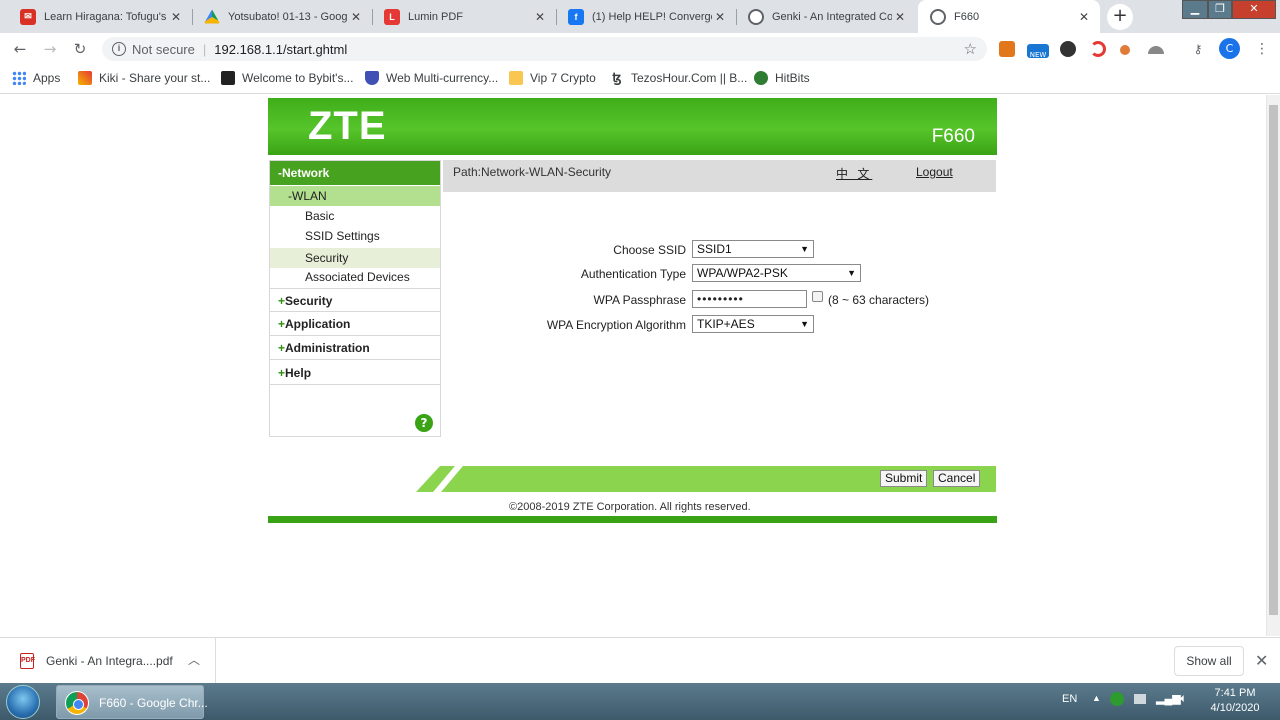 The height and width of the screenshot is (720, 1280). Describe the element at coordinates (646, 16) in the screenshot. I see `tab-help-converge: f (1) Help HELP! Converge ✕` at that location.